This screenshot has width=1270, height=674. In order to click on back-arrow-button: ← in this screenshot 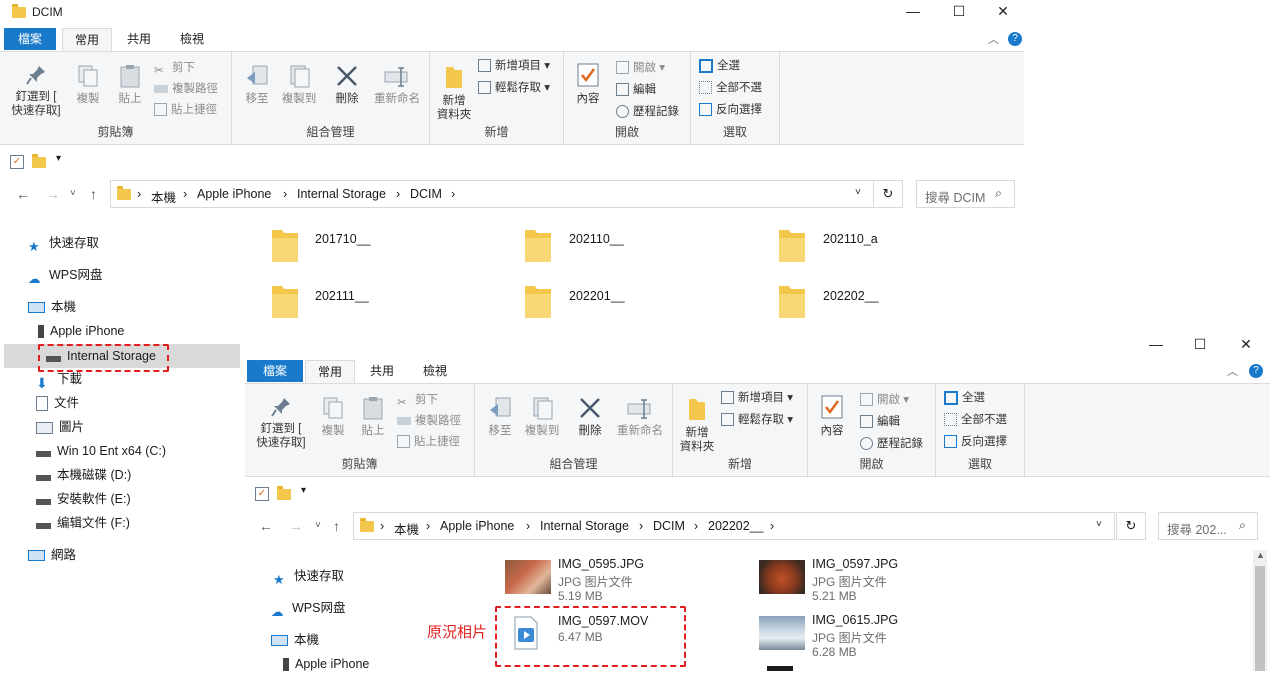, I will do `click(23, 194)`.